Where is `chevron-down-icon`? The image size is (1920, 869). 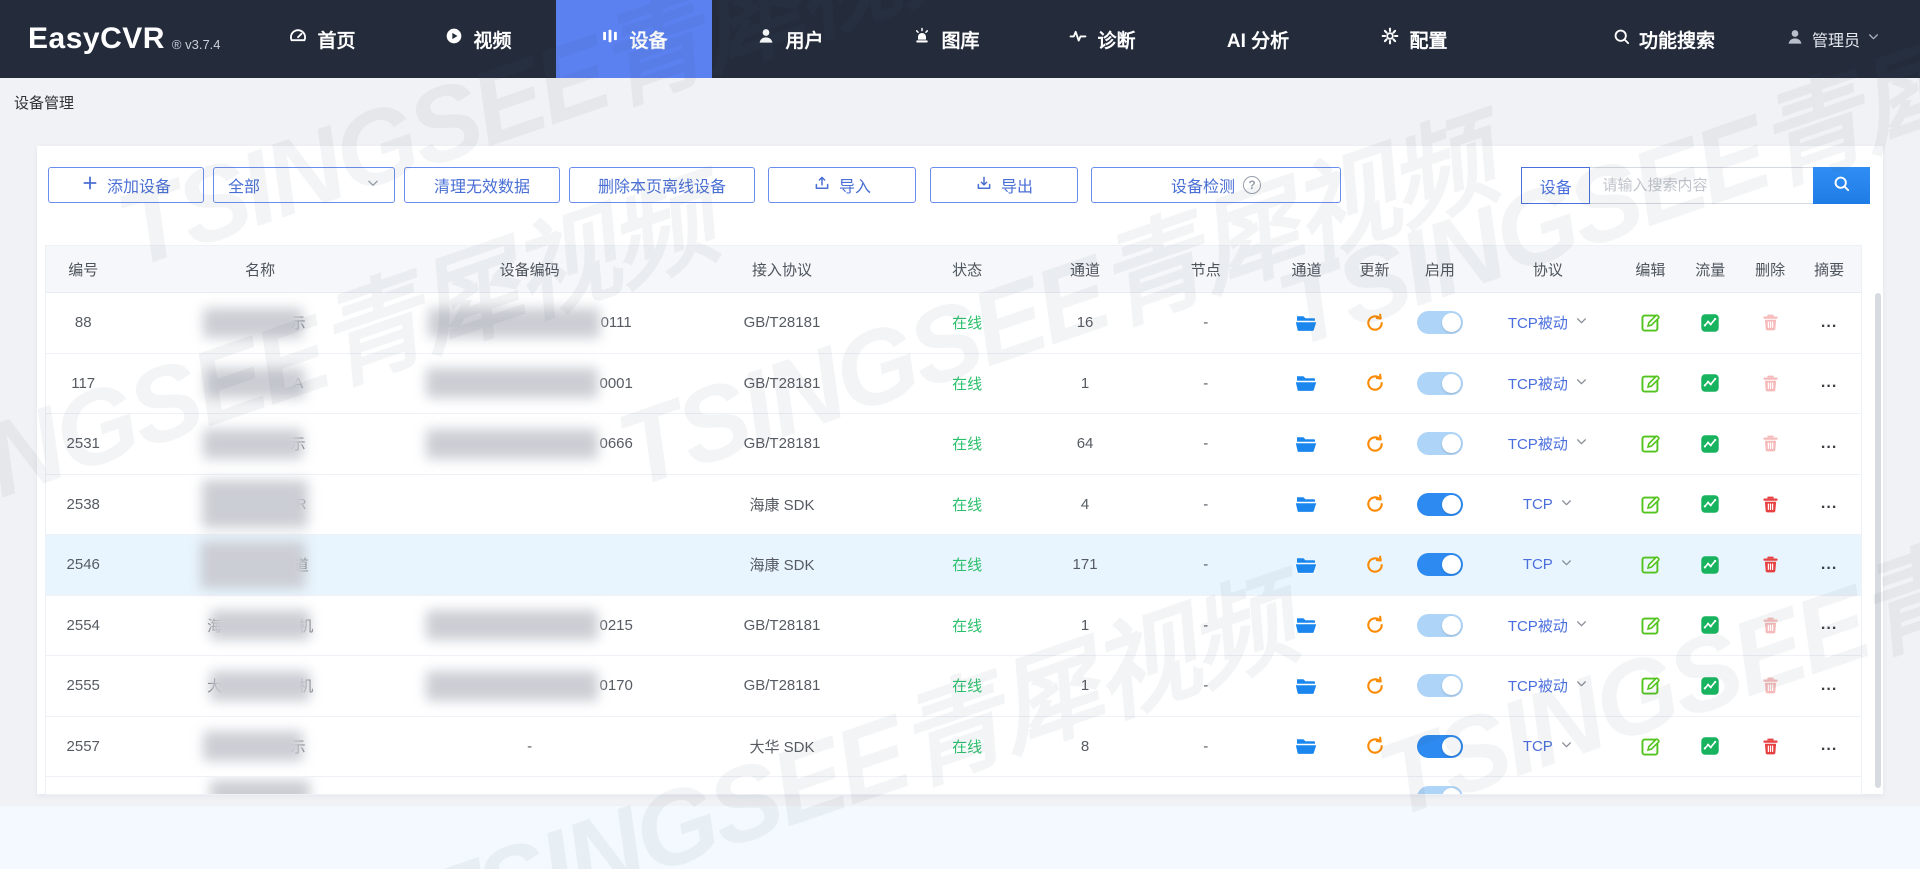 chevron-down-icon is located at coordinates (1566, 504).